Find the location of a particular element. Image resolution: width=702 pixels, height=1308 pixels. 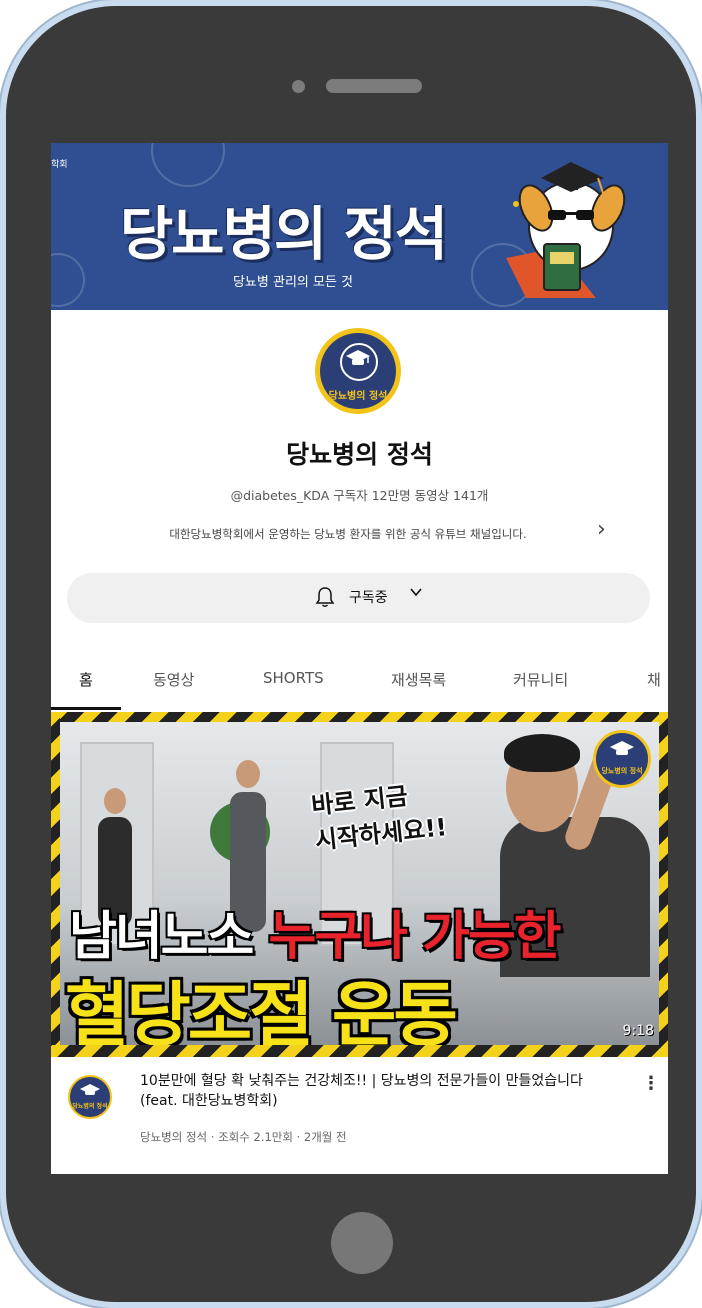

channel-meta: @diabetes_KDA 구독자 12만명 동영상 141개 is located at coordinates (359, 495).